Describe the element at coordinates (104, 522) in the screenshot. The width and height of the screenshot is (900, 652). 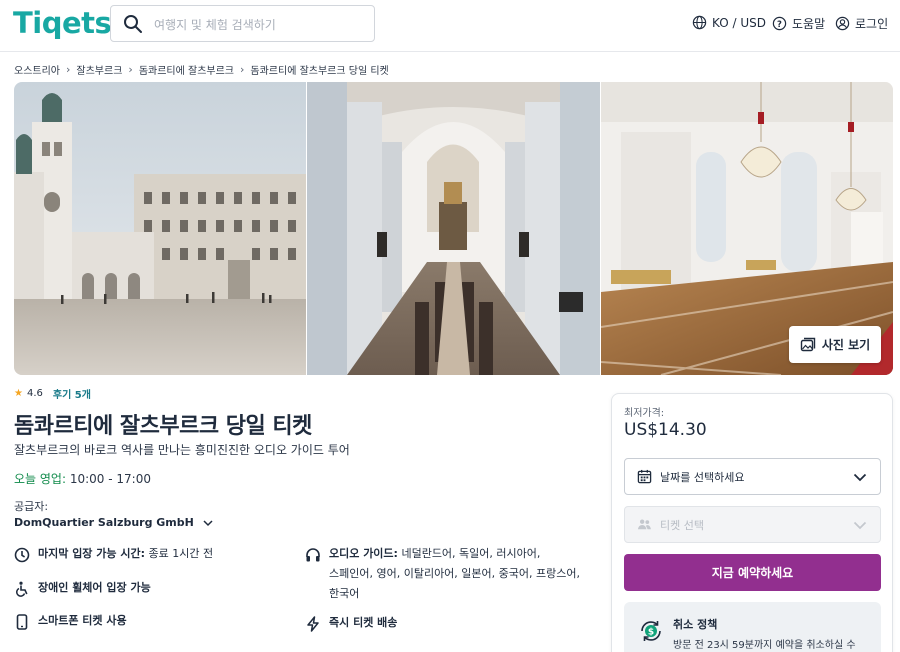
I see `supplier-name: DomQuartier Salzburg GmbH` at that location.